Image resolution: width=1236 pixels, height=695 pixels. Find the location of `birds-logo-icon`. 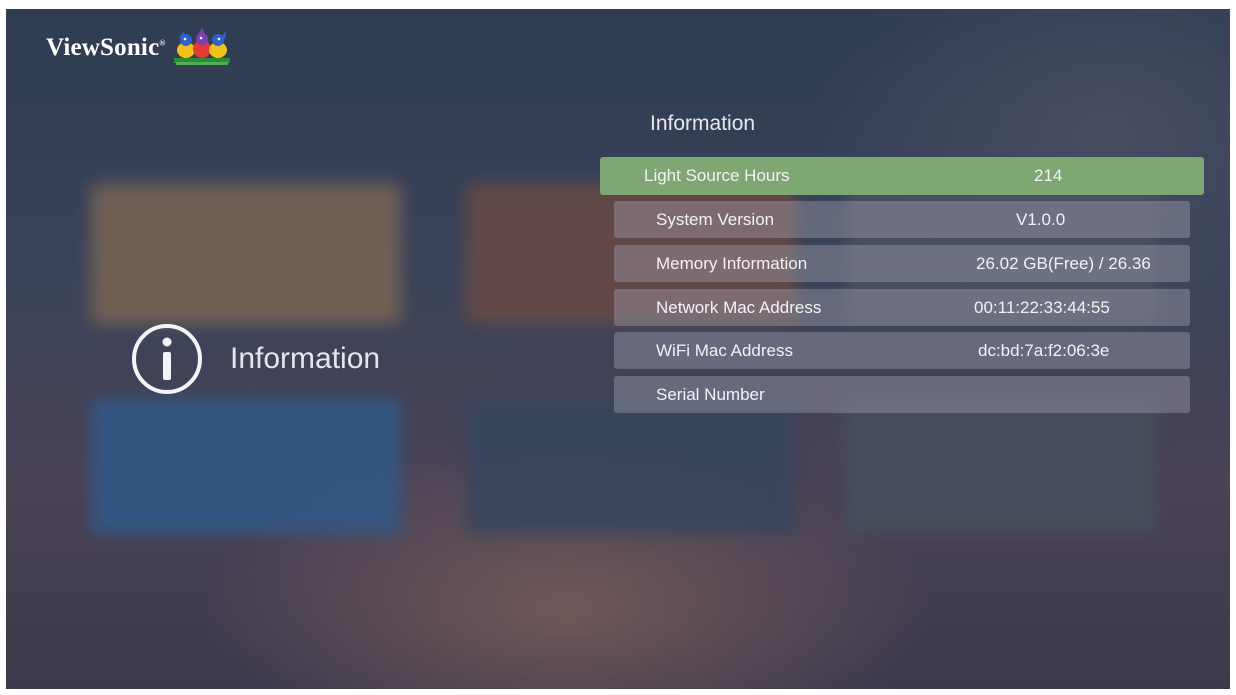

birds-logo-icon is located at coordinates (201, 46).